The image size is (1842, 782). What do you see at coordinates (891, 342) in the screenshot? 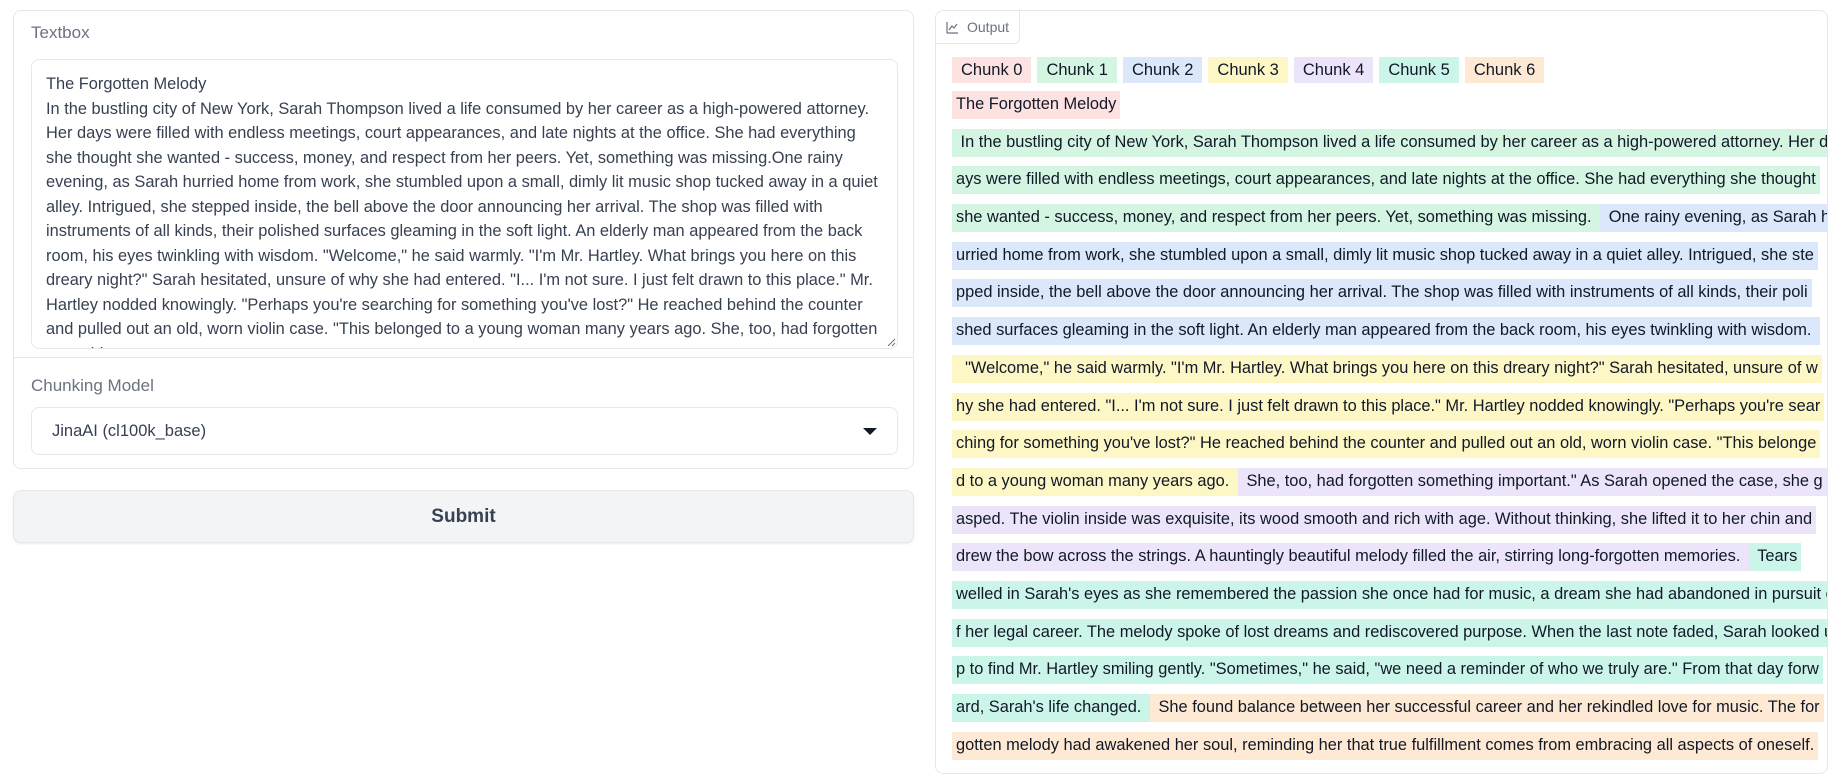
I see `resize-handle-icon` at bounding box center [891, 342].